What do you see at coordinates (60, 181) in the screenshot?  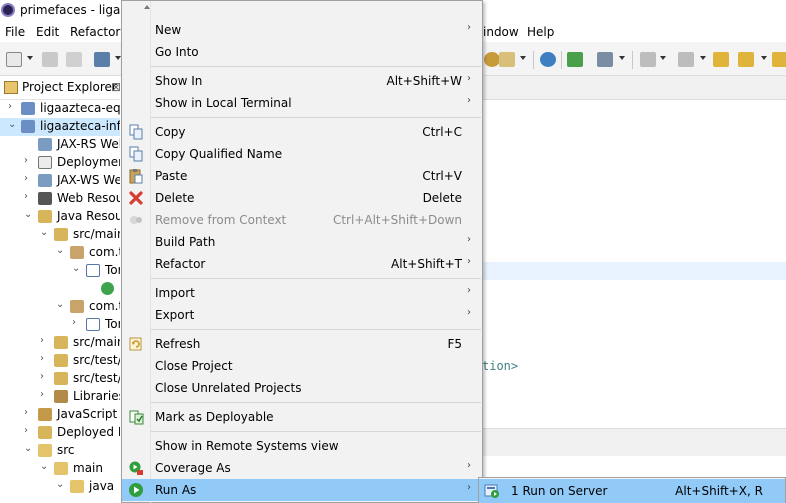 I see `tree-item-jax-ws: › JAX-WS Wel` at bounding box center [60, 181].